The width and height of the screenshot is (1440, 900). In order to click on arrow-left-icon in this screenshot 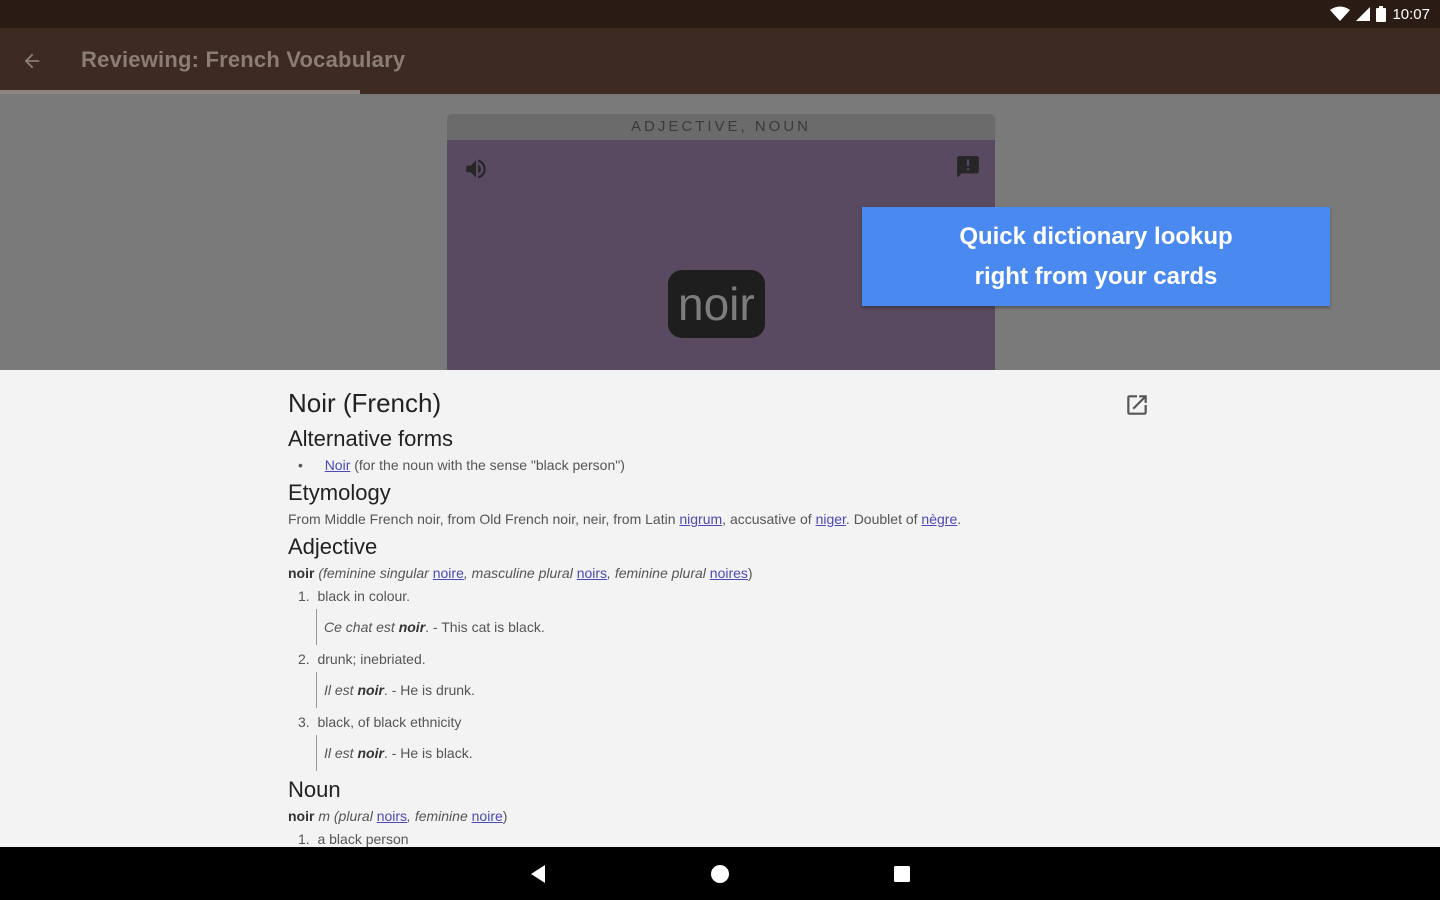, I will do `click(32, 61)`.